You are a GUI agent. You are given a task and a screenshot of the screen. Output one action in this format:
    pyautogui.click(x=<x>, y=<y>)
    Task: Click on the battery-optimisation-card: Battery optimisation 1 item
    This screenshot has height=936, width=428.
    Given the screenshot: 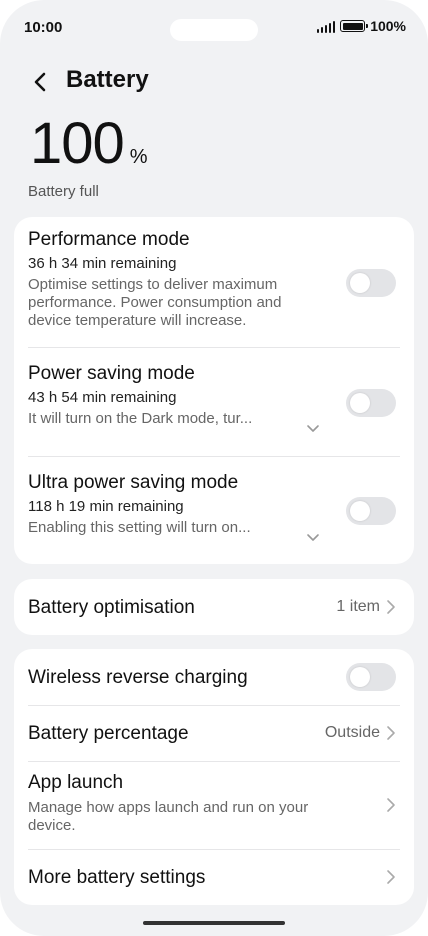 What is the action you would take?
    pyautogui.click(x=214, y=607)
    